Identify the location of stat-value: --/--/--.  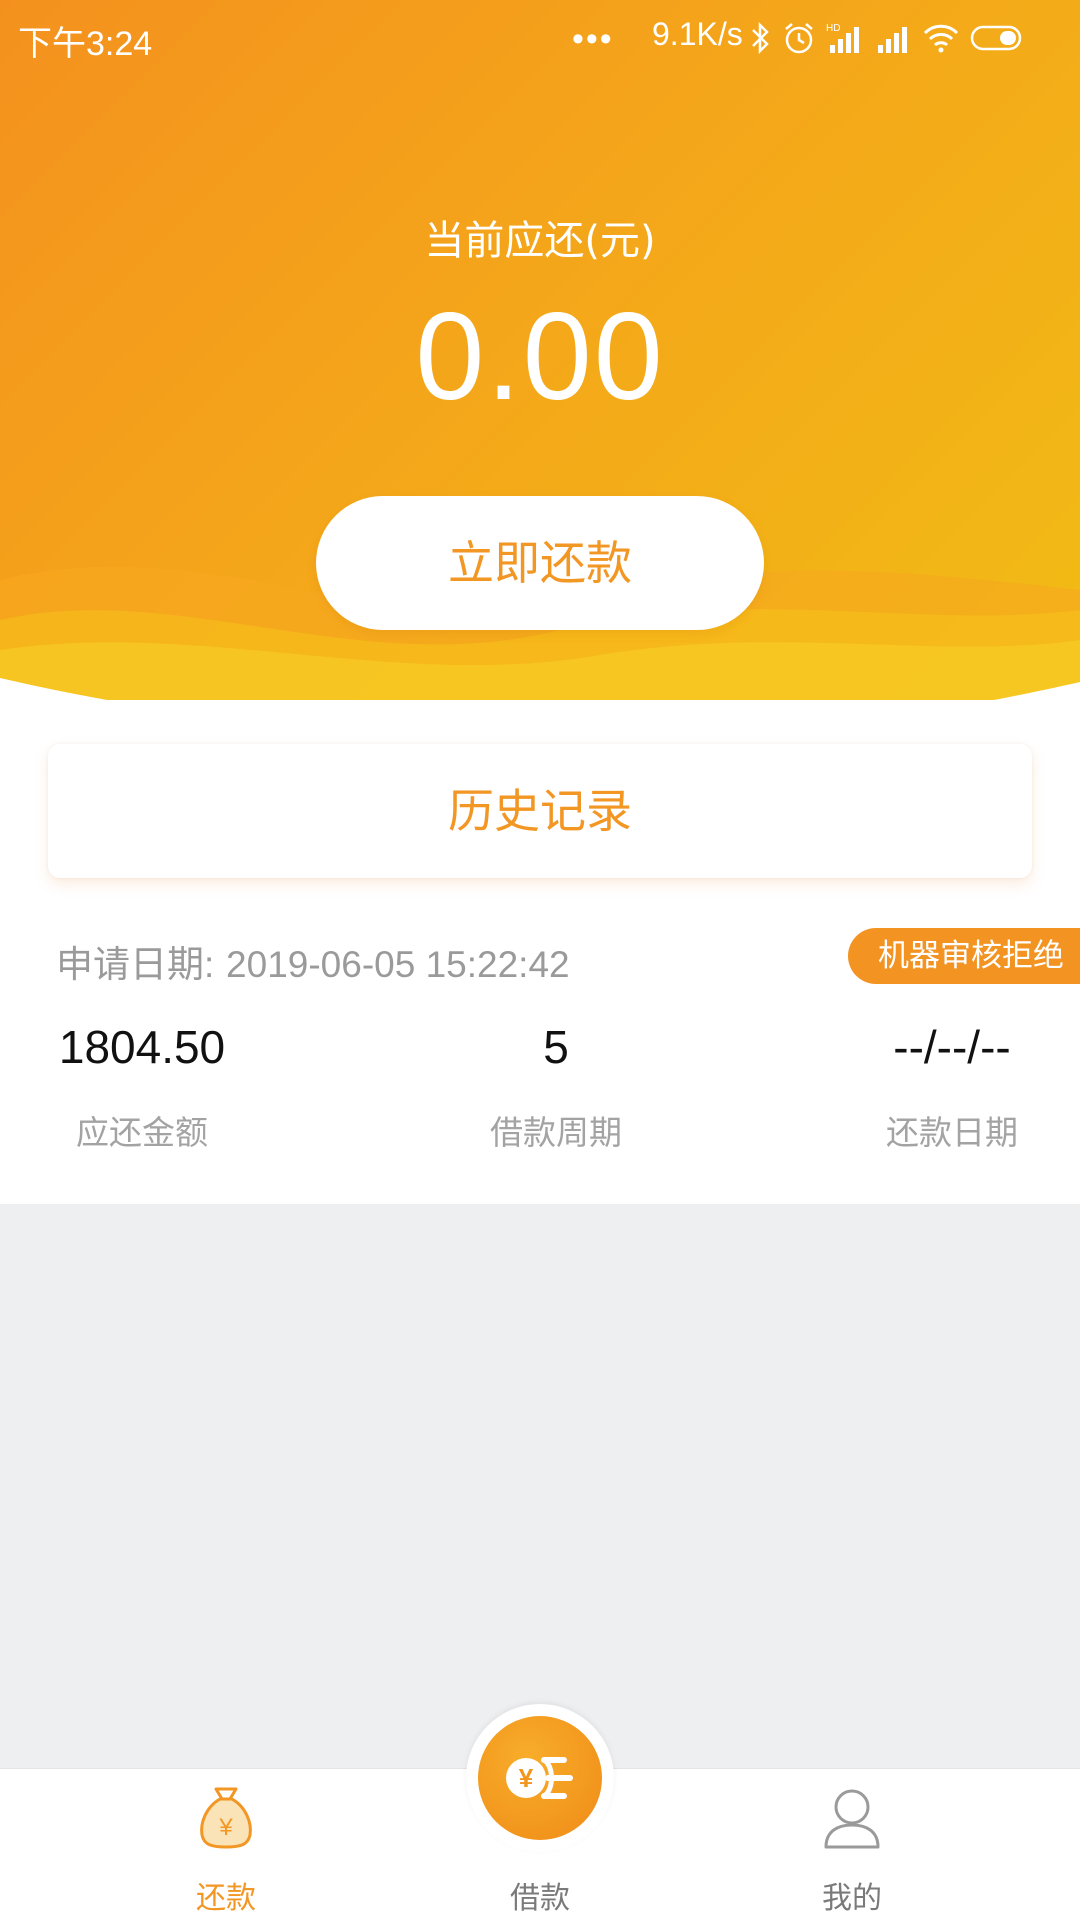
(952, 1047).